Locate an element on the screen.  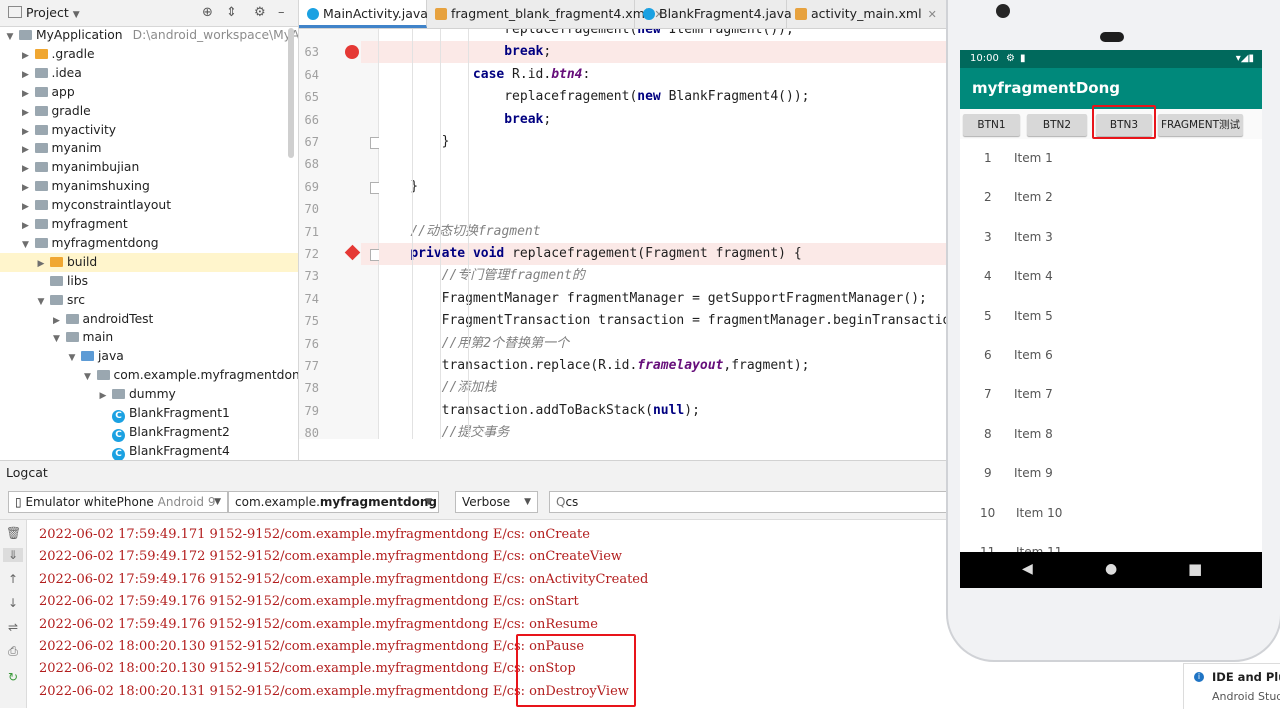
tree-item: ▶ .idea is located at coordinates (149, 73).